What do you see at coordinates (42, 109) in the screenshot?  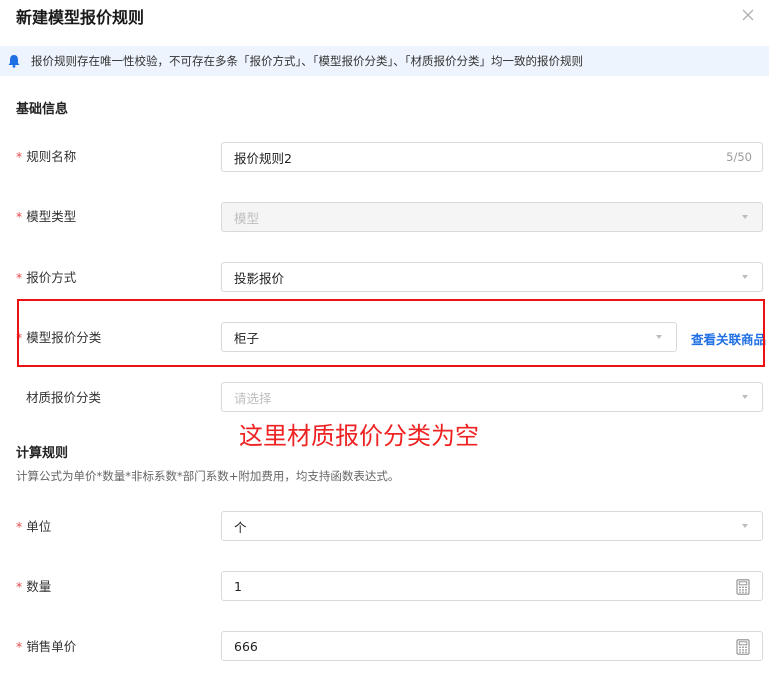 I see `section-basic-info: 基础信息` at bounding box center [42, 109].